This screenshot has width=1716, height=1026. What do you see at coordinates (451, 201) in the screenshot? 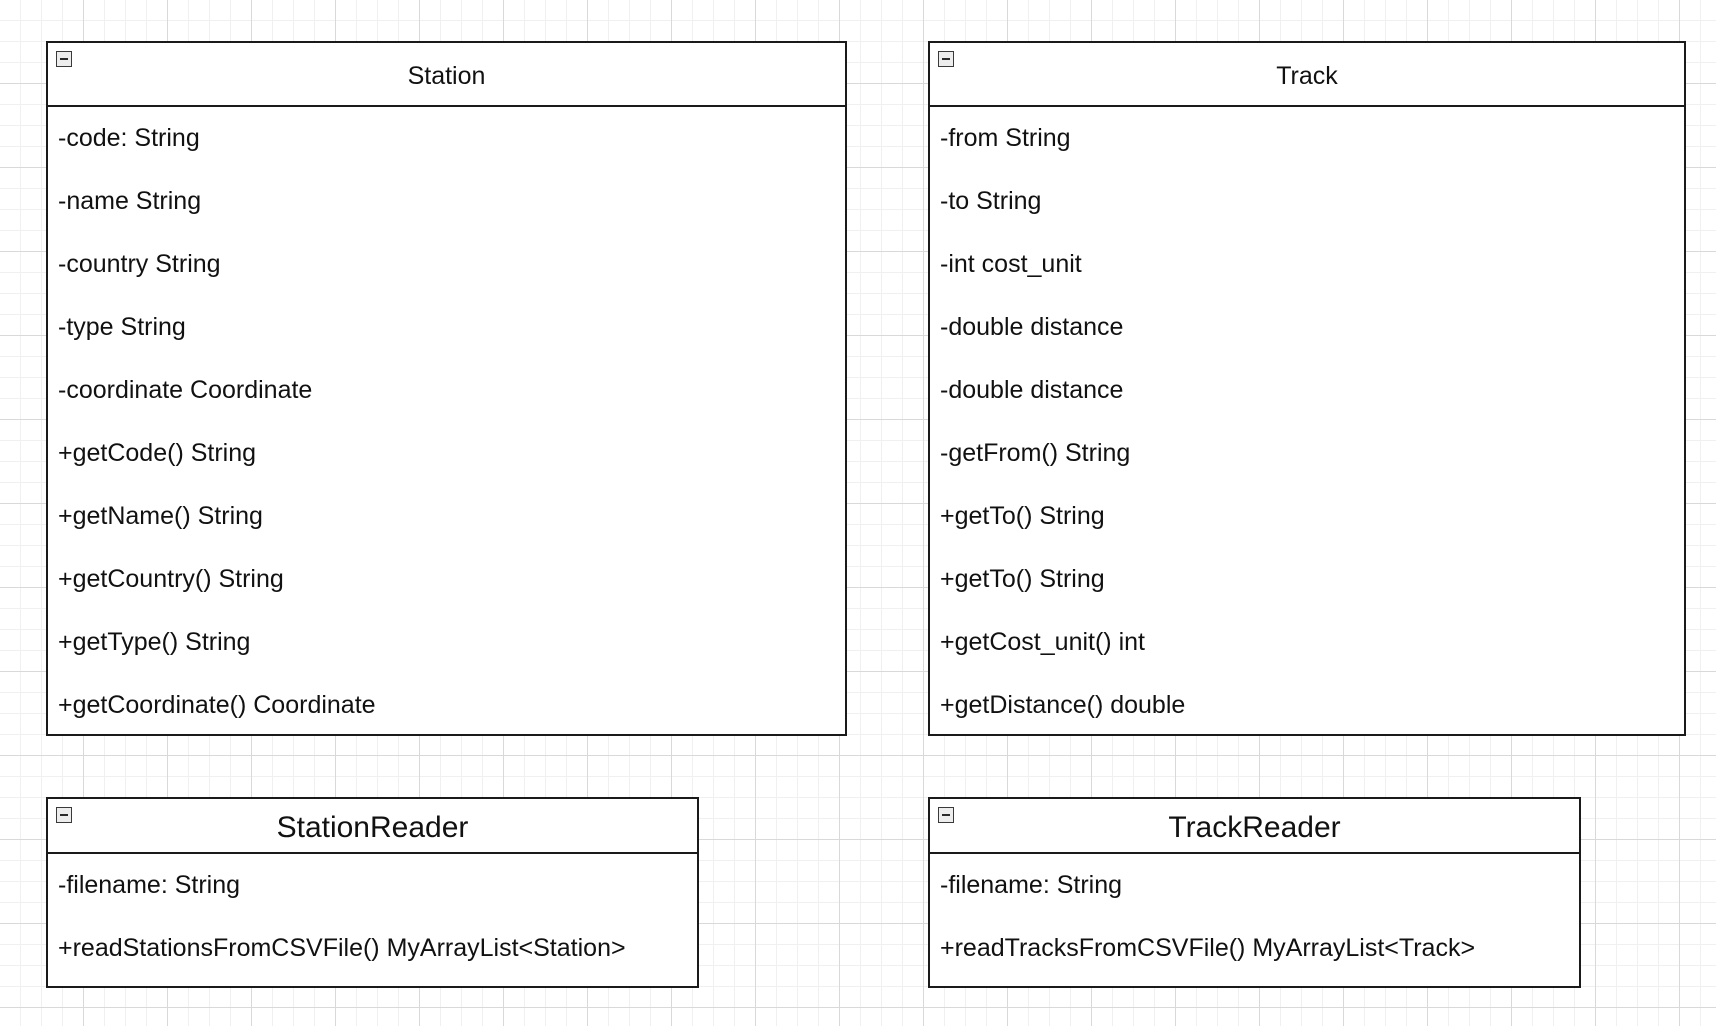
I see `member-row: -name String` at bounding box center [451, 201].